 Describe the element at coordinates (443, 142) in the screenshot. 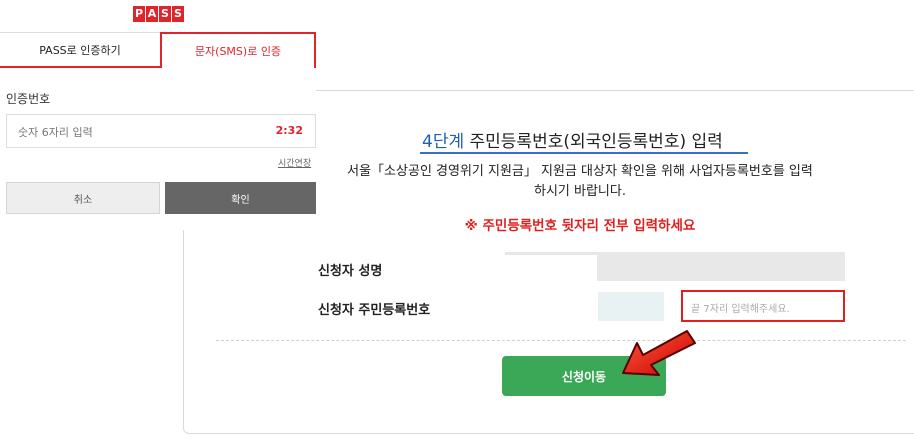

I see `step-number: 4단계` at that location.